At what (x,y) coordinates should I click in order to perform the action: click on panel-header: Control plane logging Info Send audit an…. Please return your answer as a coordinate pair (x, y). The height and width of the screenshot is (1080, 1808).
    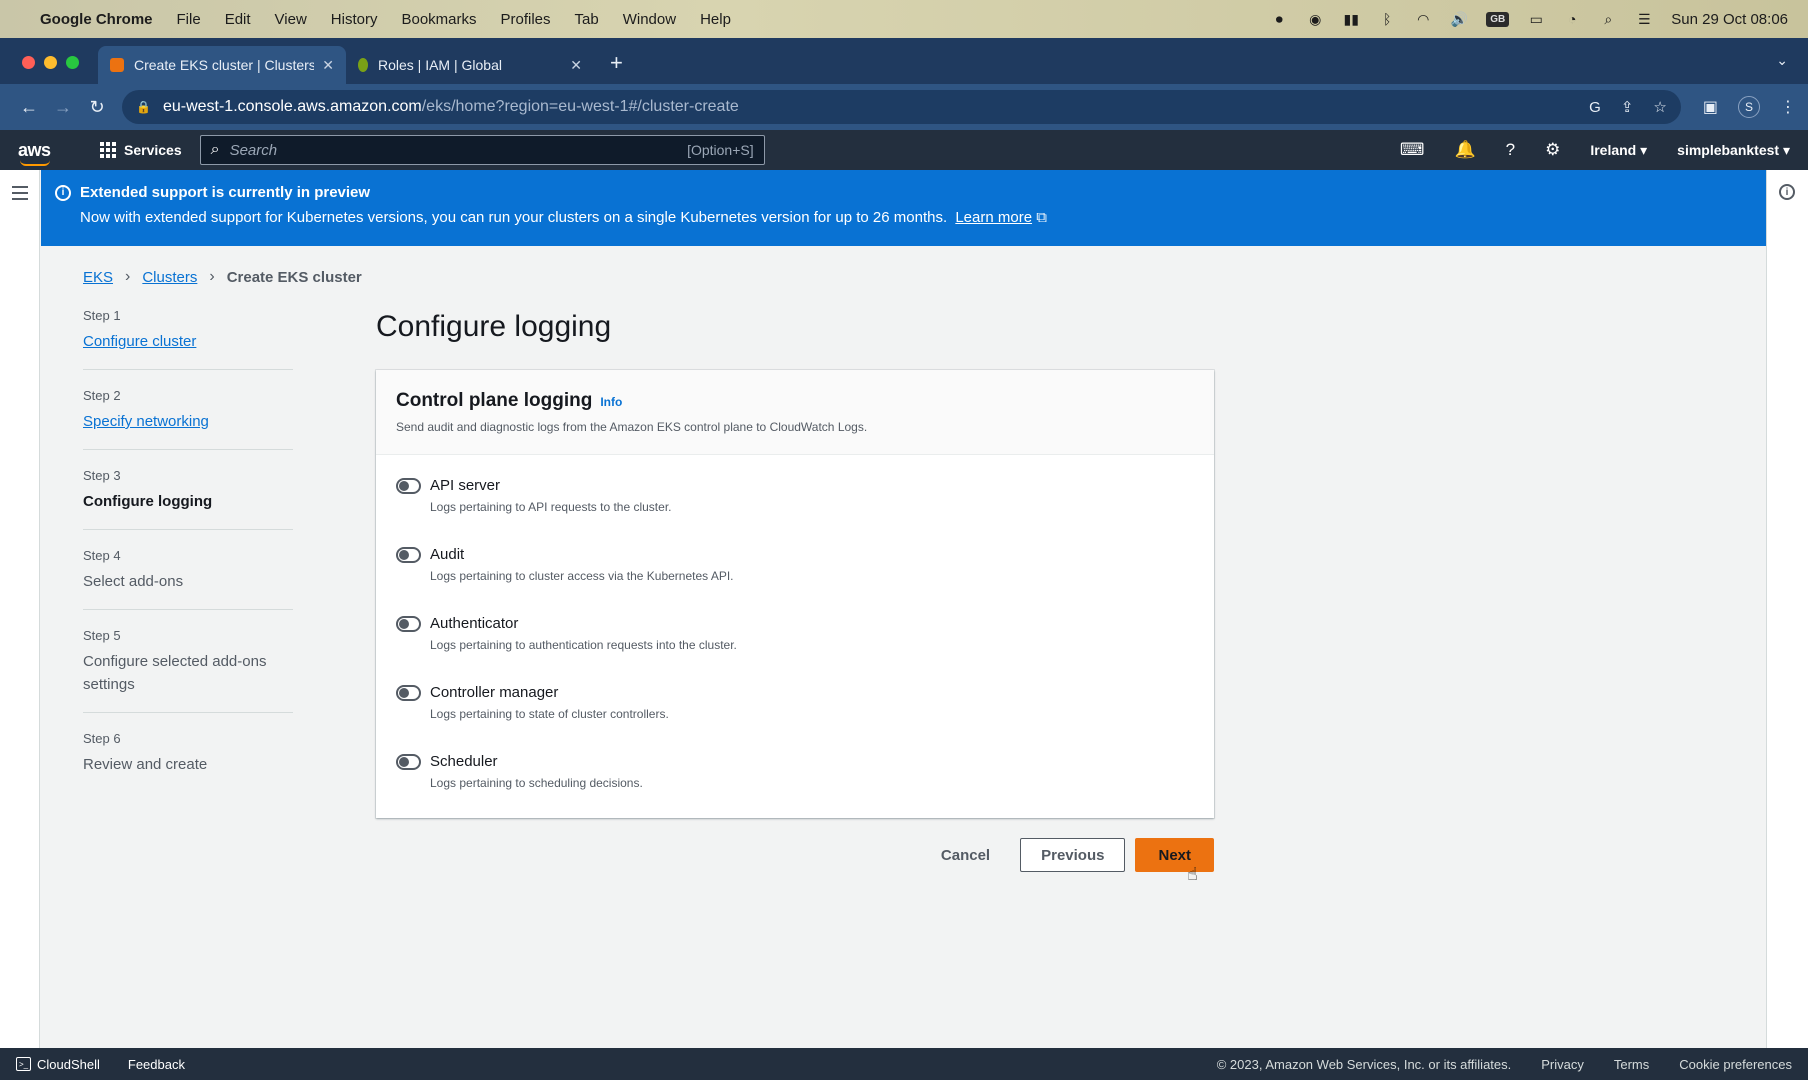
    Looking at the image, I should click on (795, 412).